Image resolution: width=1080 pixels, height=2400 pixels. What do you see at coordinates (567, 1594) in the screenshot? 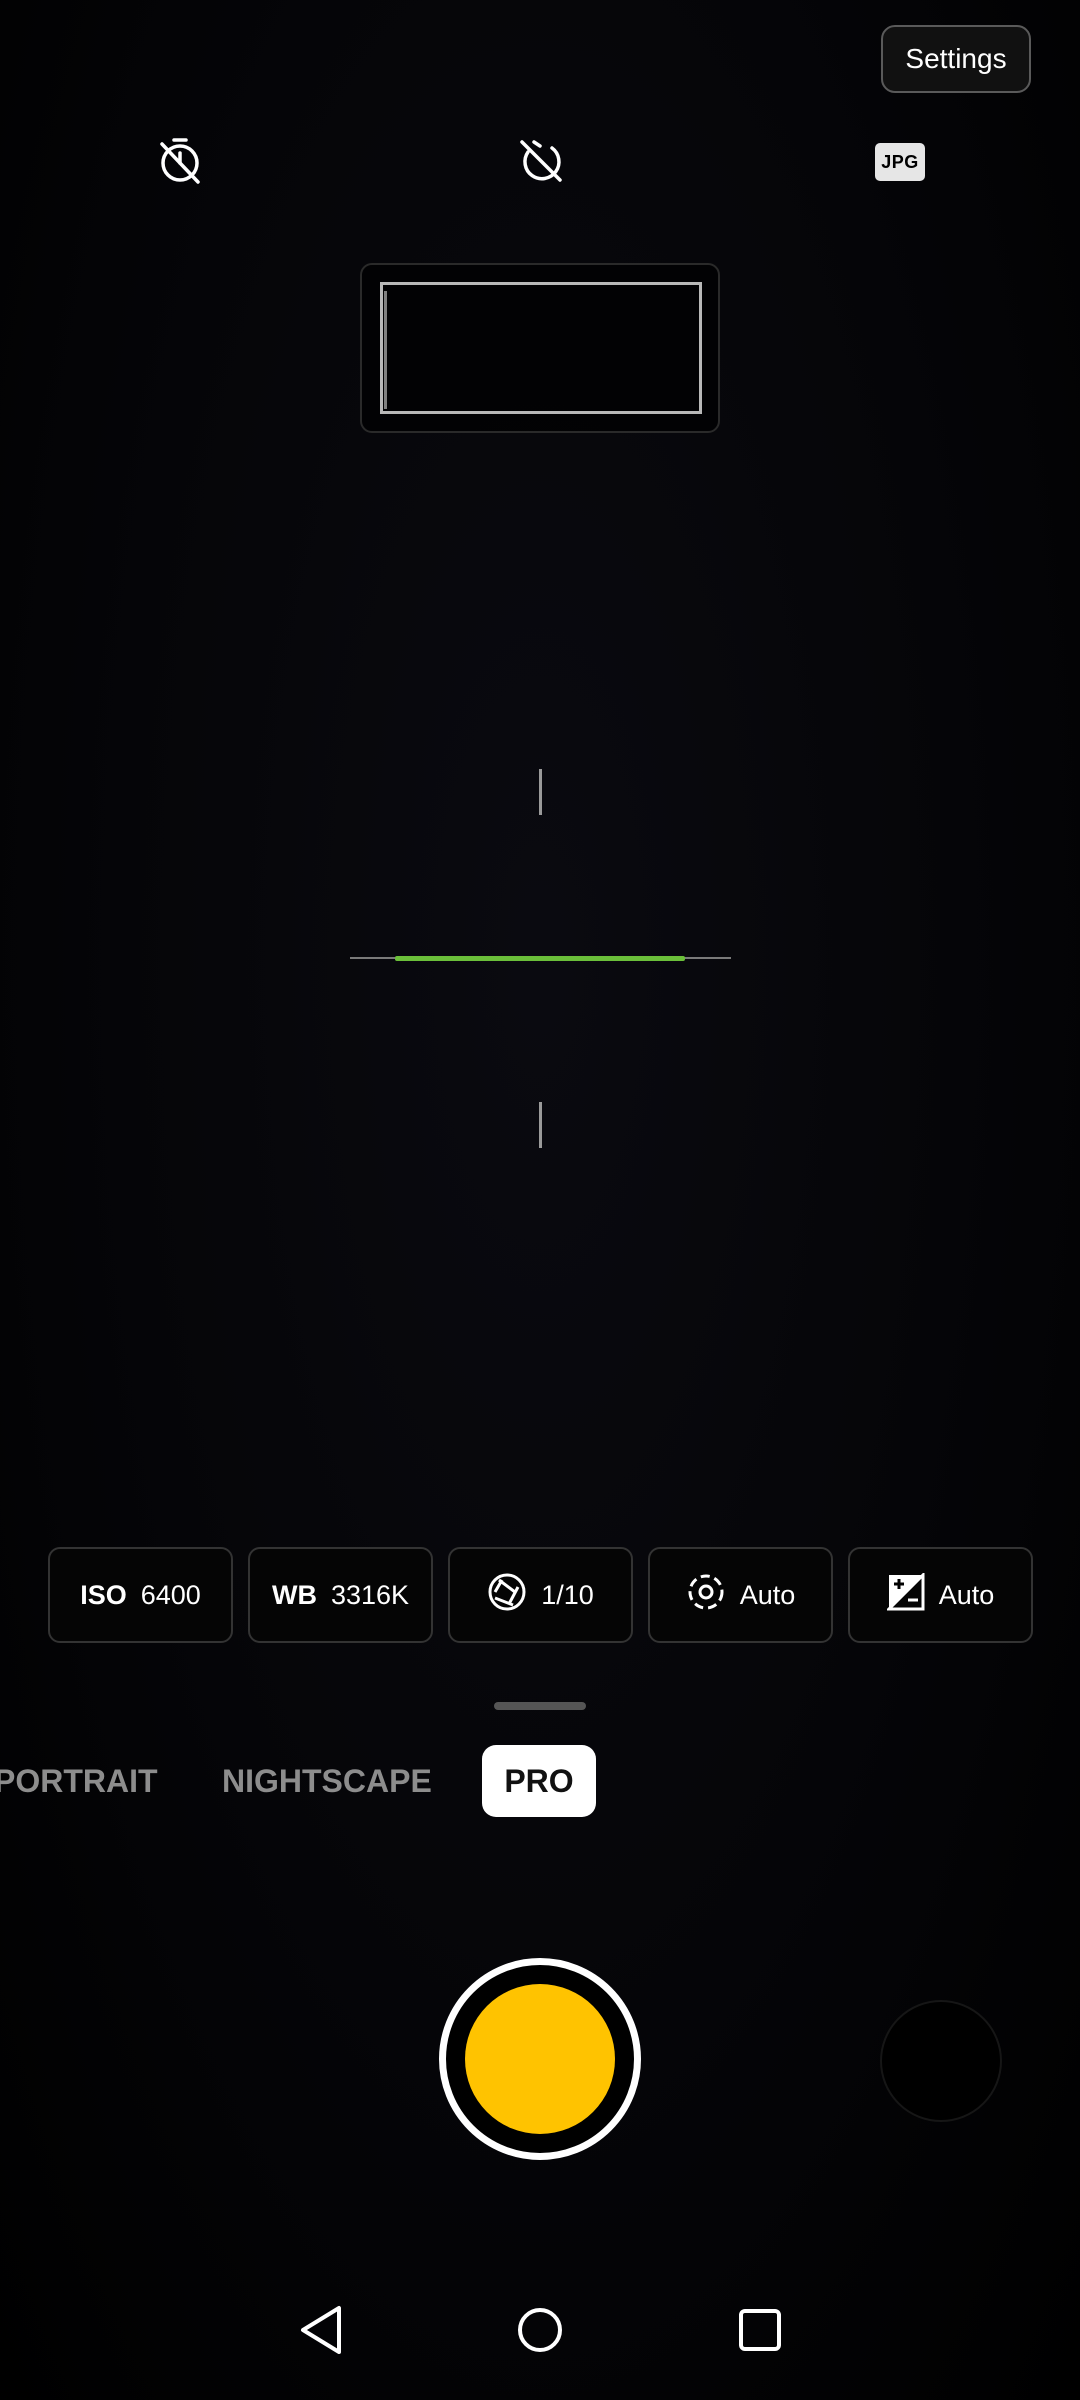
I see `shutter-speed-value: 1/10` at bounding box center [567, 1594].